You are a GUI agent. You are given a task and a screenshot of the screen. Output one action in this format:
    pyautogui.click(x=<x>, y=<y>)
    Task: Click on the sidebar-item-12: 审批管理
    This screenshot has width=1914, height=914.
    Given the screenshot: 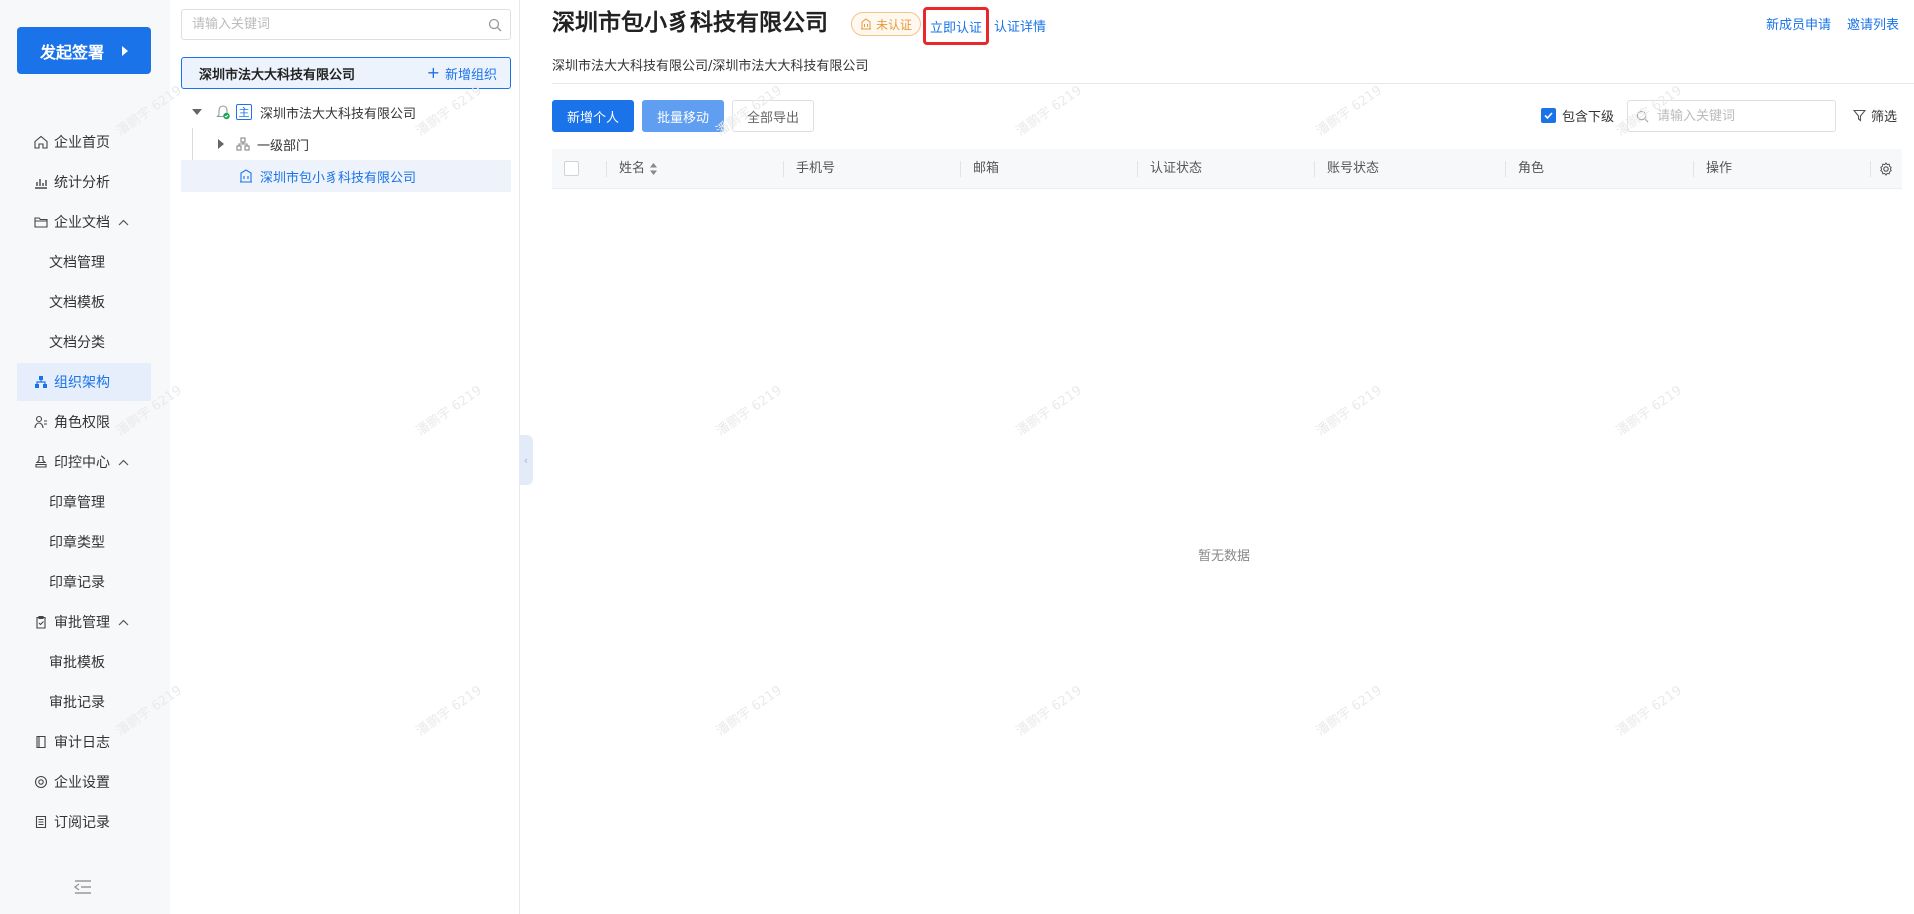 What is the action you would take?
    pyautogui.click(x=84, y=622)
    